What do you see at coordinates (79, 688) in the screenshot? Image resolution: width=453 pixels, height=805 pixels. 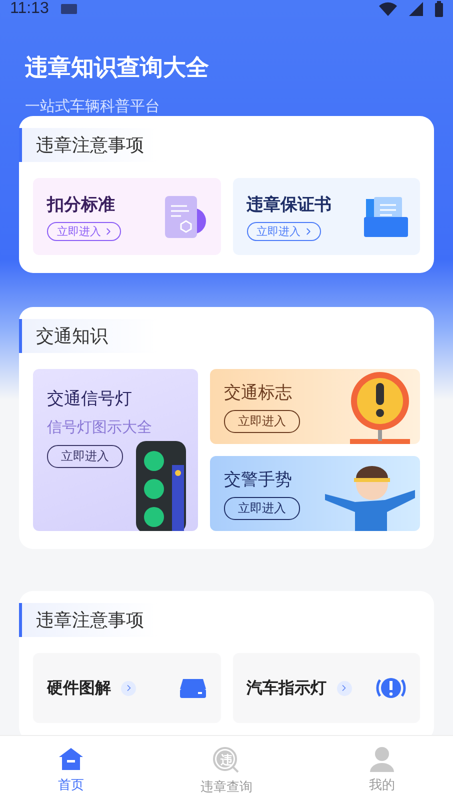 I see `tile-title: 硬件图解` at bounding box center [79, 688].